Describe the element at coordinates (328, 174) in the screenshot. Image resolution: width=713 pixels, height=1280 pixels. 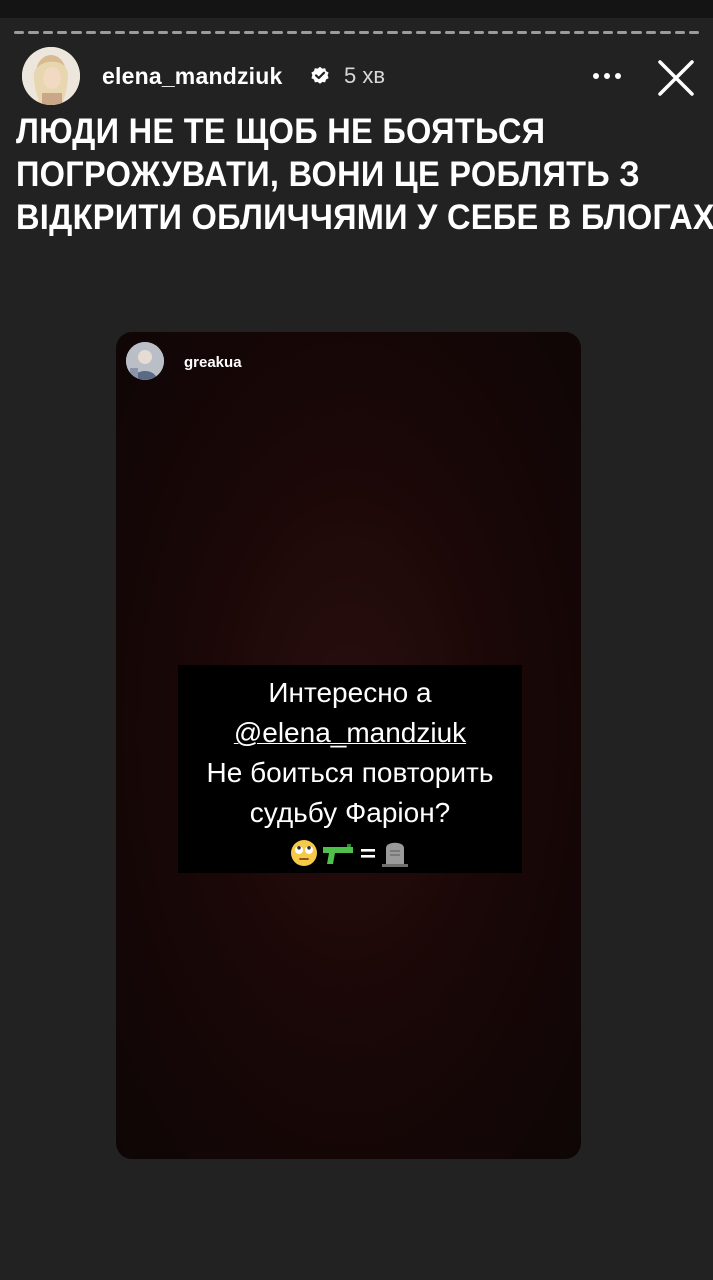
I see `headline-line: ПОГРОЖУВАТИ, ВОНИ ЦЕ РОБЛЯТЬ З` at that location.